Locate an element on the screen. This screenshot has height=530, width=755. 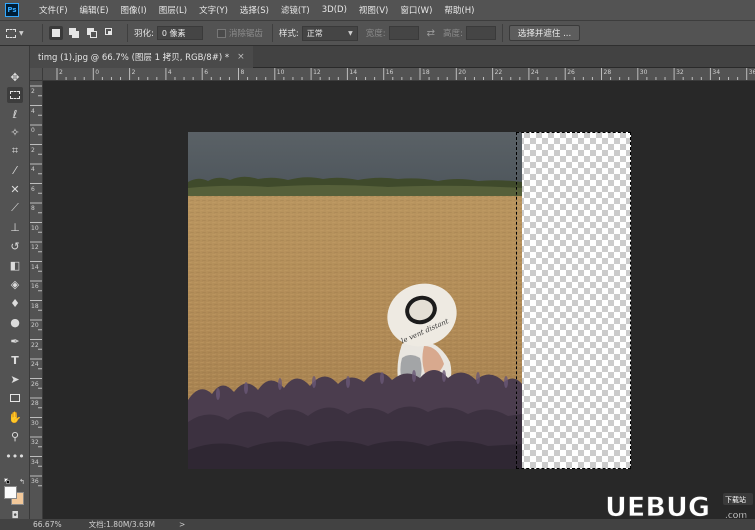
width-input is located at coordinates (403, 33).